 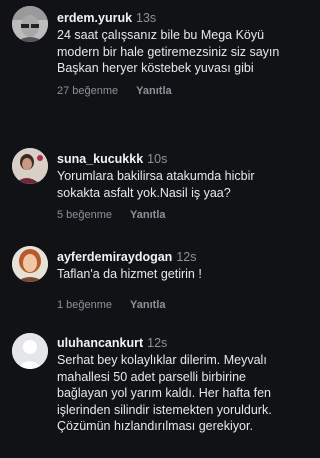 What do you see at coordinates (94, 18) in the screenshot?
I see `comment-username: erdem.yuruk` at bounding box center [94, 18].